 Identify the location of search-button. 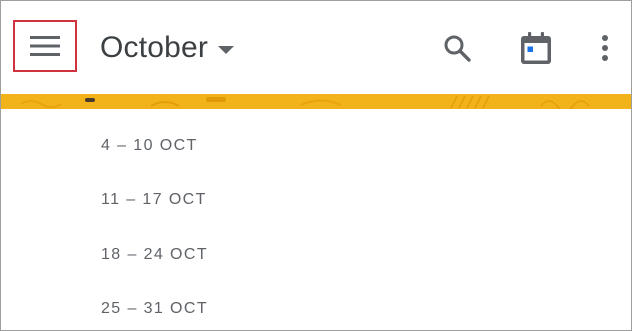
(457, 48).